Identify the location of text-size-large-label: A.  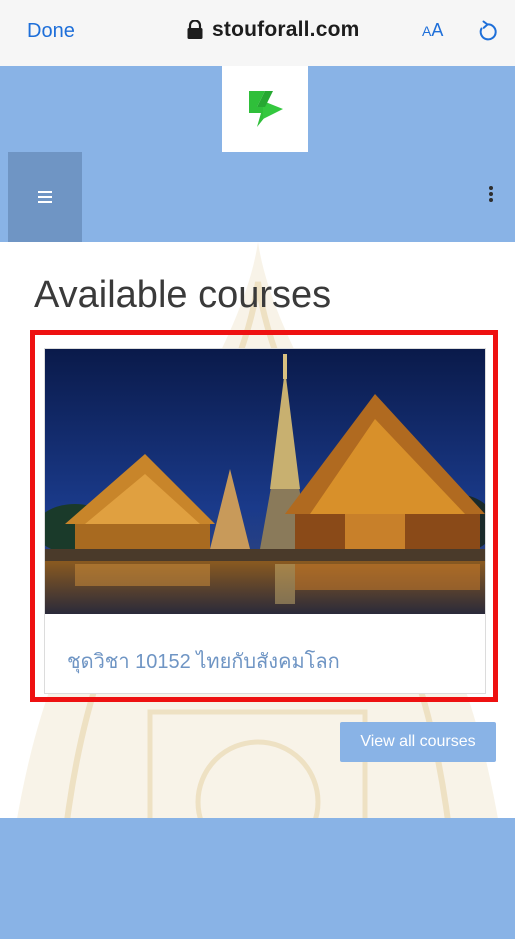
(437, 30).